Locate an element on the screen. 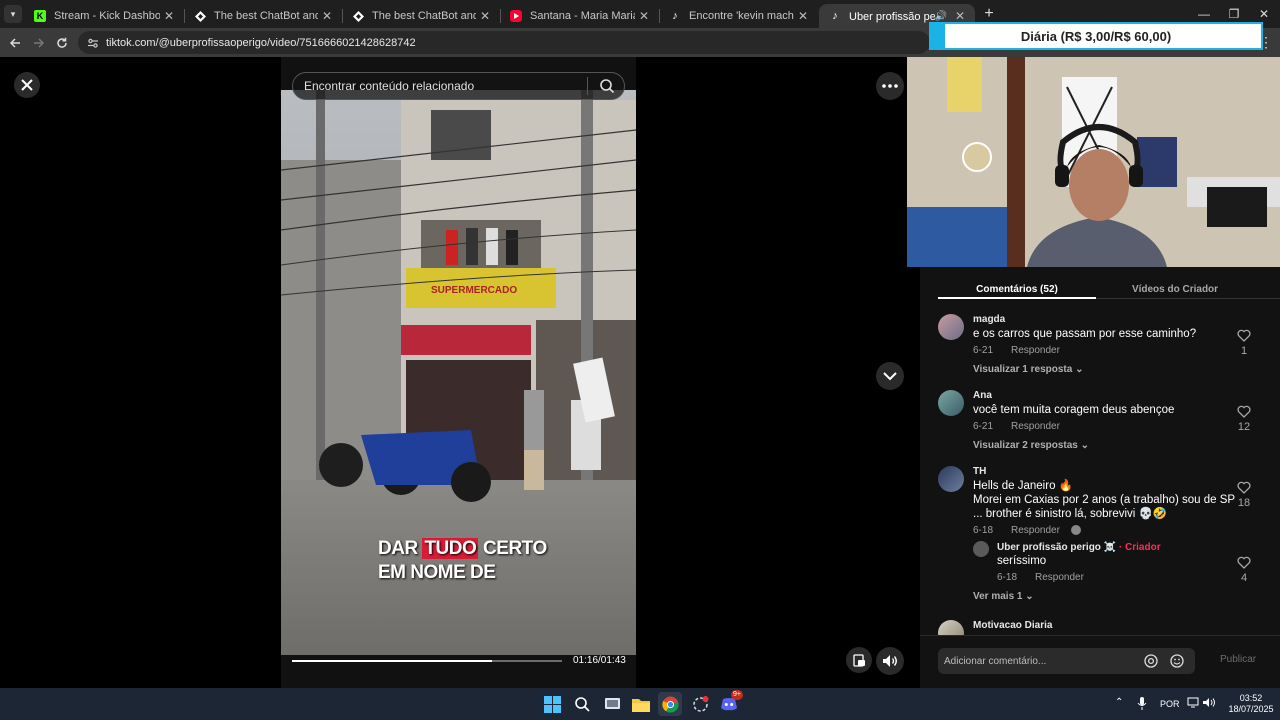  svg-text: SUPERMERCADO is located at coordinates (474, 290).